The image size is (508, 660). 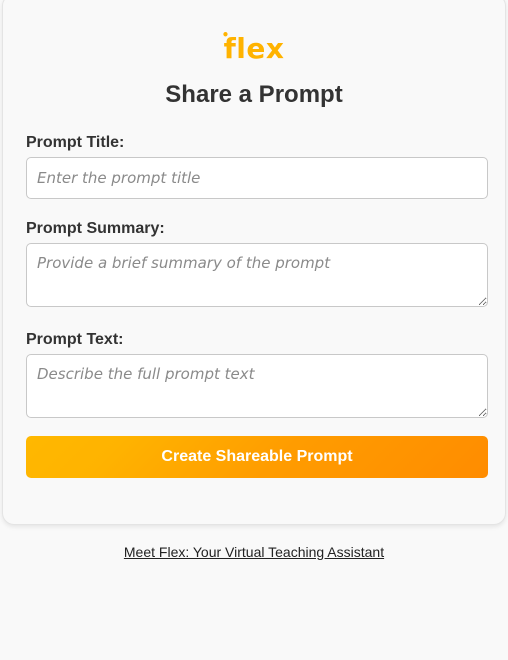 What do you see at coordinates (75, 142) in the screenshot?
I see `prompt-title-label: Prompt Title:` at bounding box center [75, 142].